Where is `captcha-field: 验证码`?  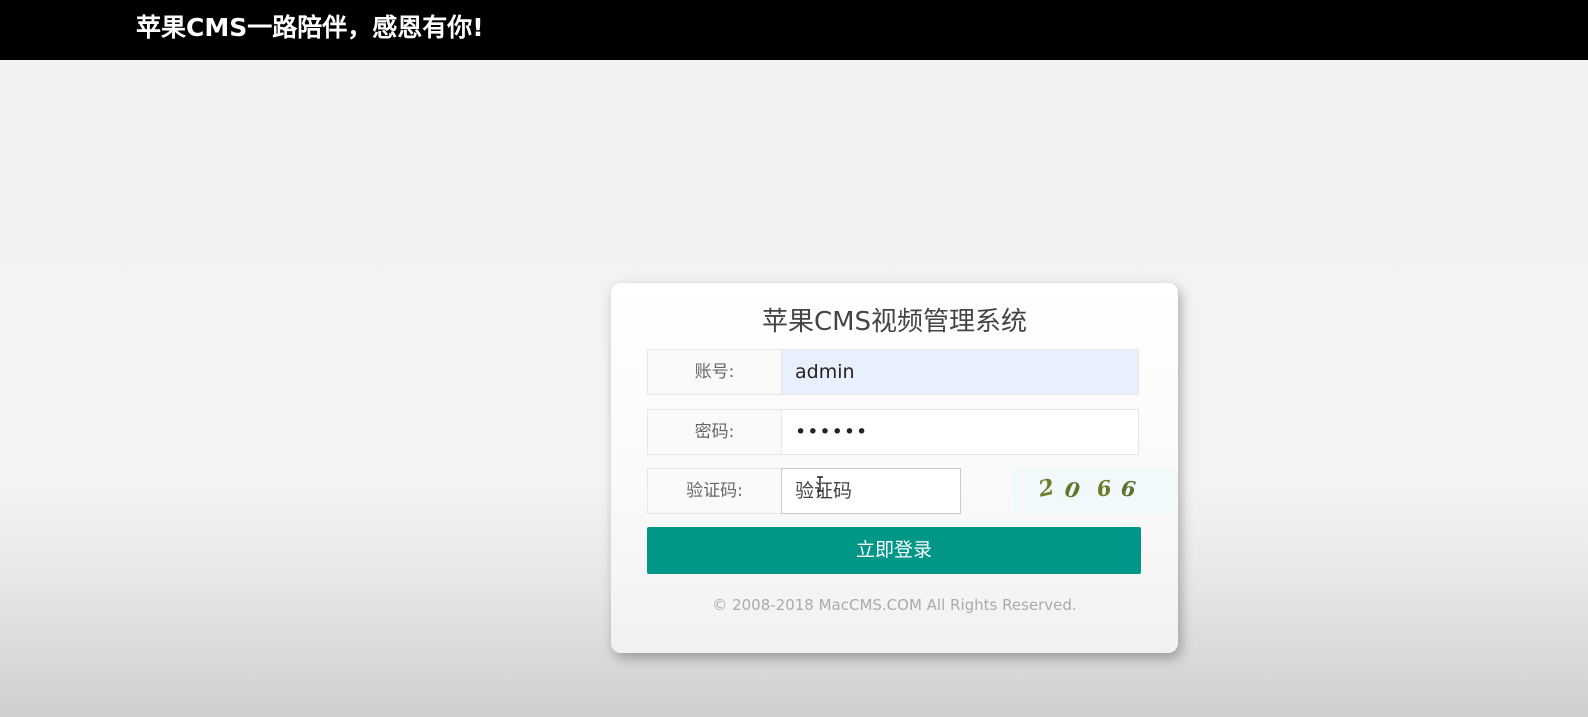
captcha-field: 验证码 is located at coordinates (935, 491).